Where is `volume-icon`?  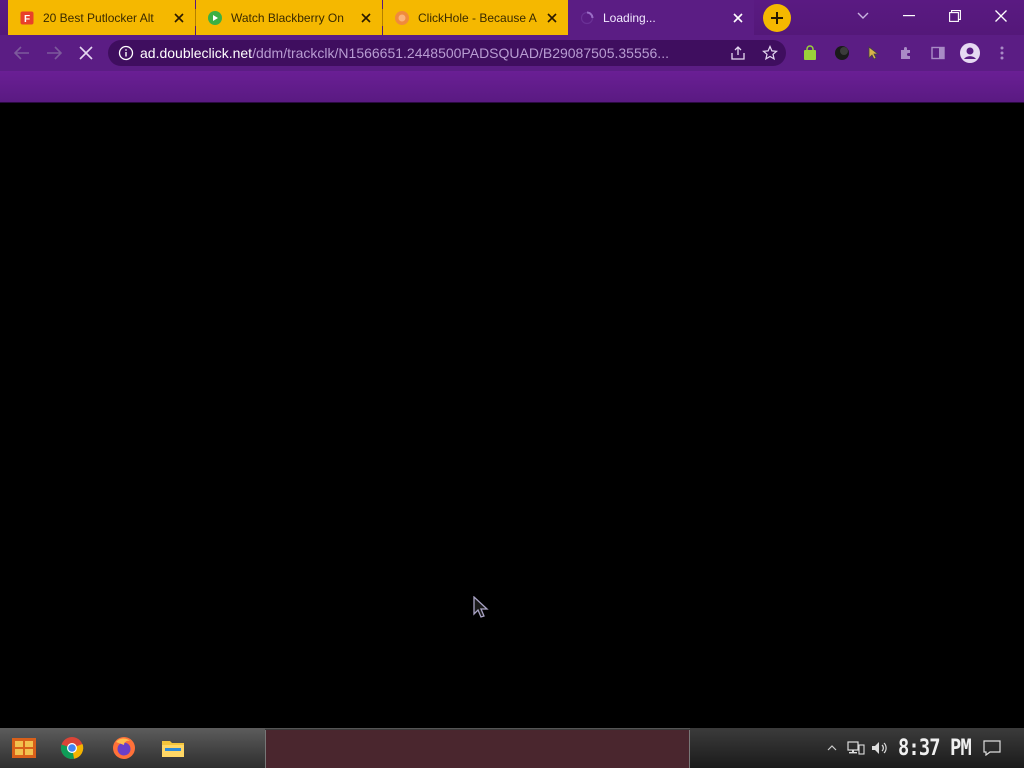
volume-icon is located at coordinates (879, 748).